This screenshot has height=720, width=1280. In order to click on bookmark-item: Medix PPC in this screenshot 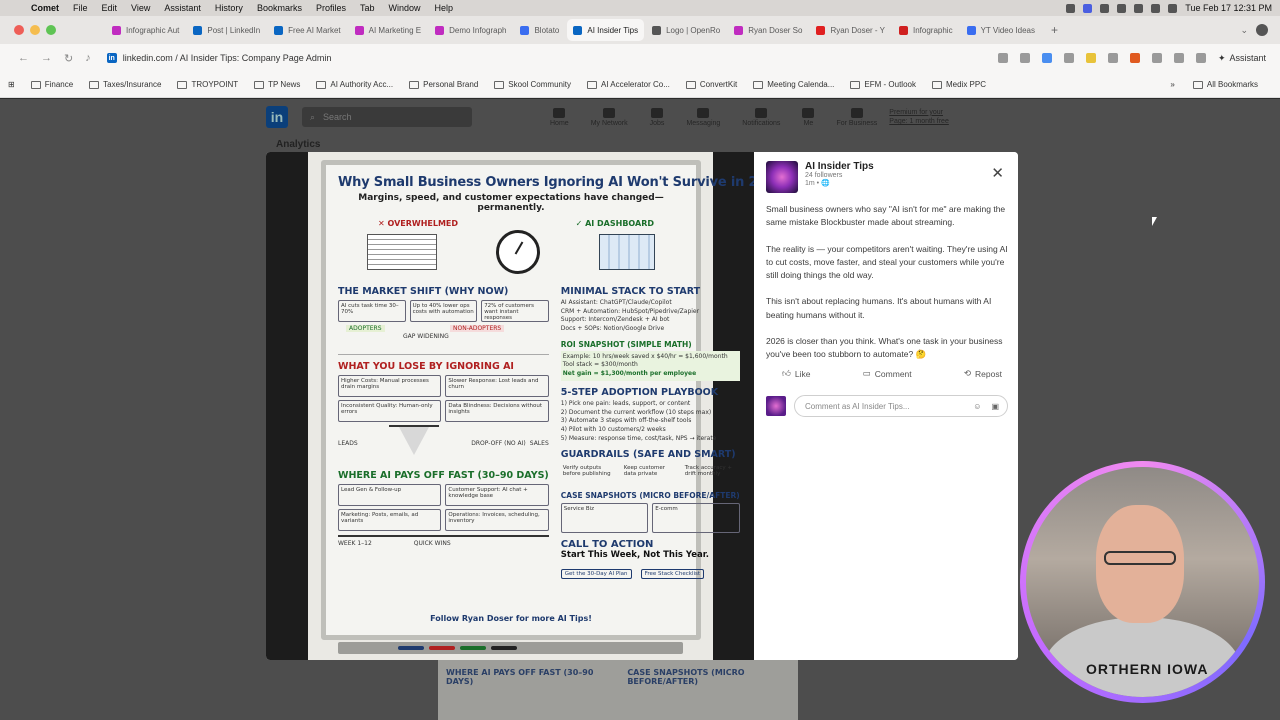, I will do `click(959, 84)`.